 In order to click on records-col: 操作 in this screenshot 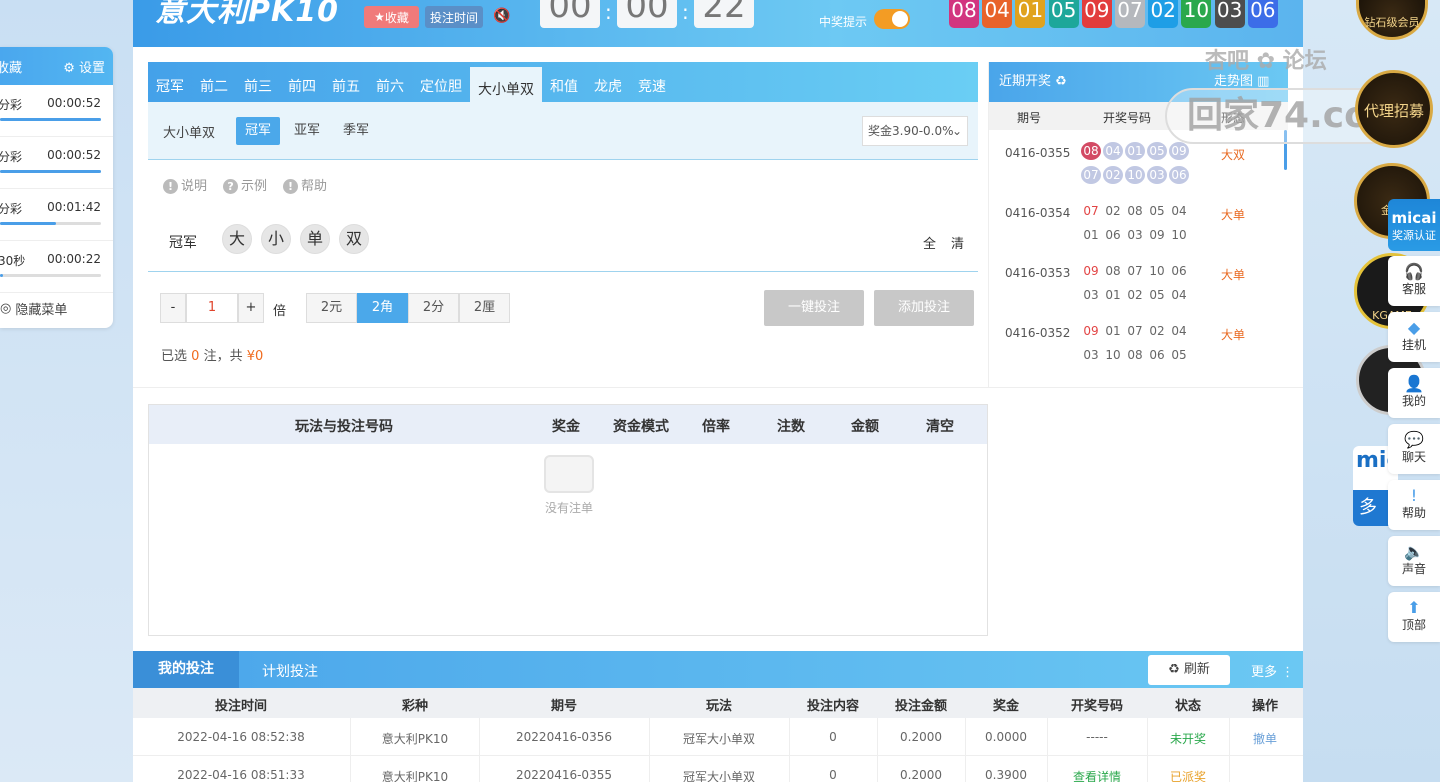, I will do `click(1265, 706)`.